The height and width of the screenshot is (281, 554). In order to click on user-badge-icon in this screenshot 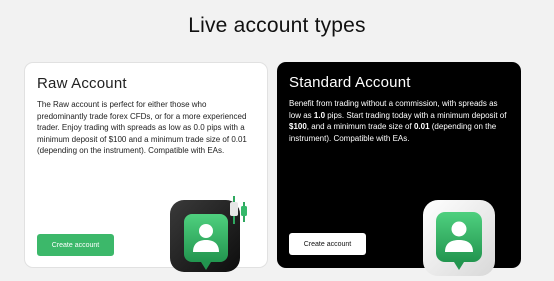, I will do `click(460, 239)`.